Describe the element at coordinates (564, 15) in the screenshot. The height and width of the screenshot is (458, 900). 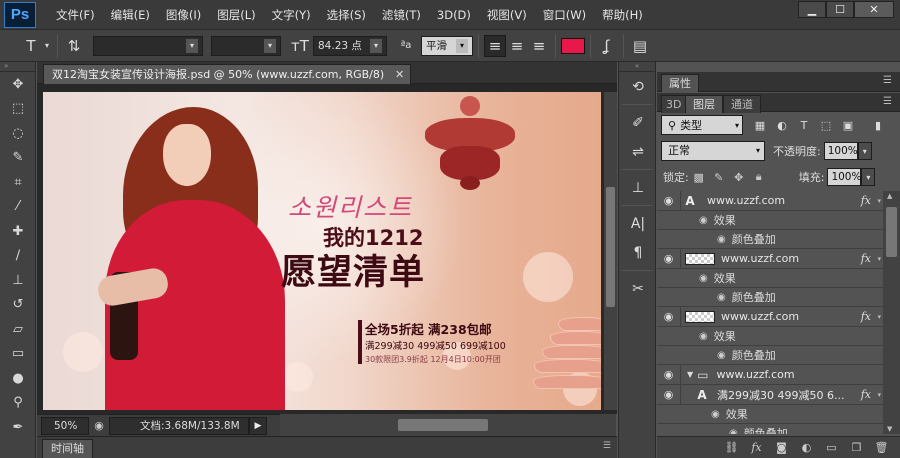
I see `menu-window: 窗口(W)` at that location.